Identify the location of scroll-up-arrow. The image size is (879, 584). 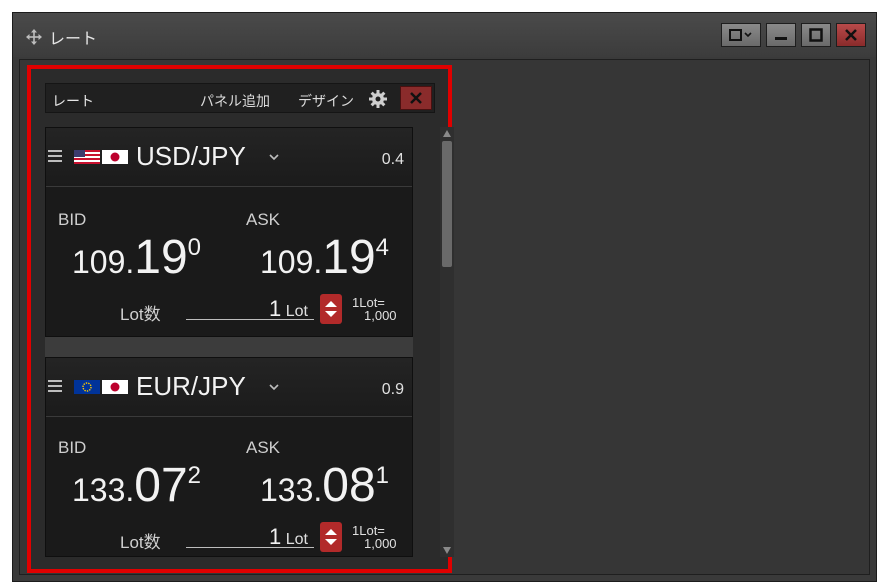
(447, 133).